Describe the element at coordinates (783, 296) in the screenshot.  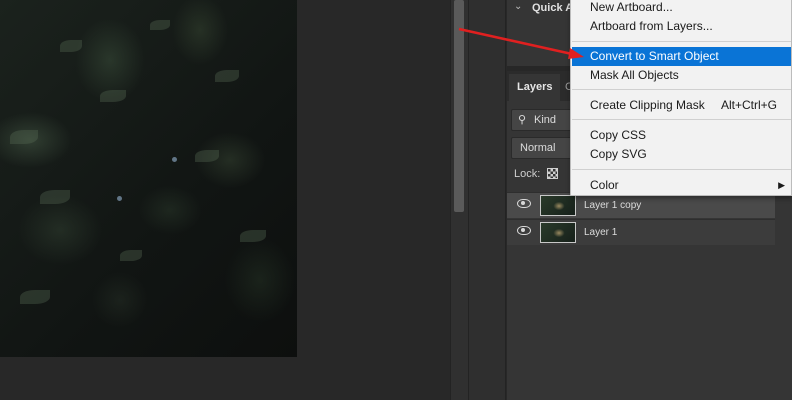
I see `layers-scroll-area` at that location.